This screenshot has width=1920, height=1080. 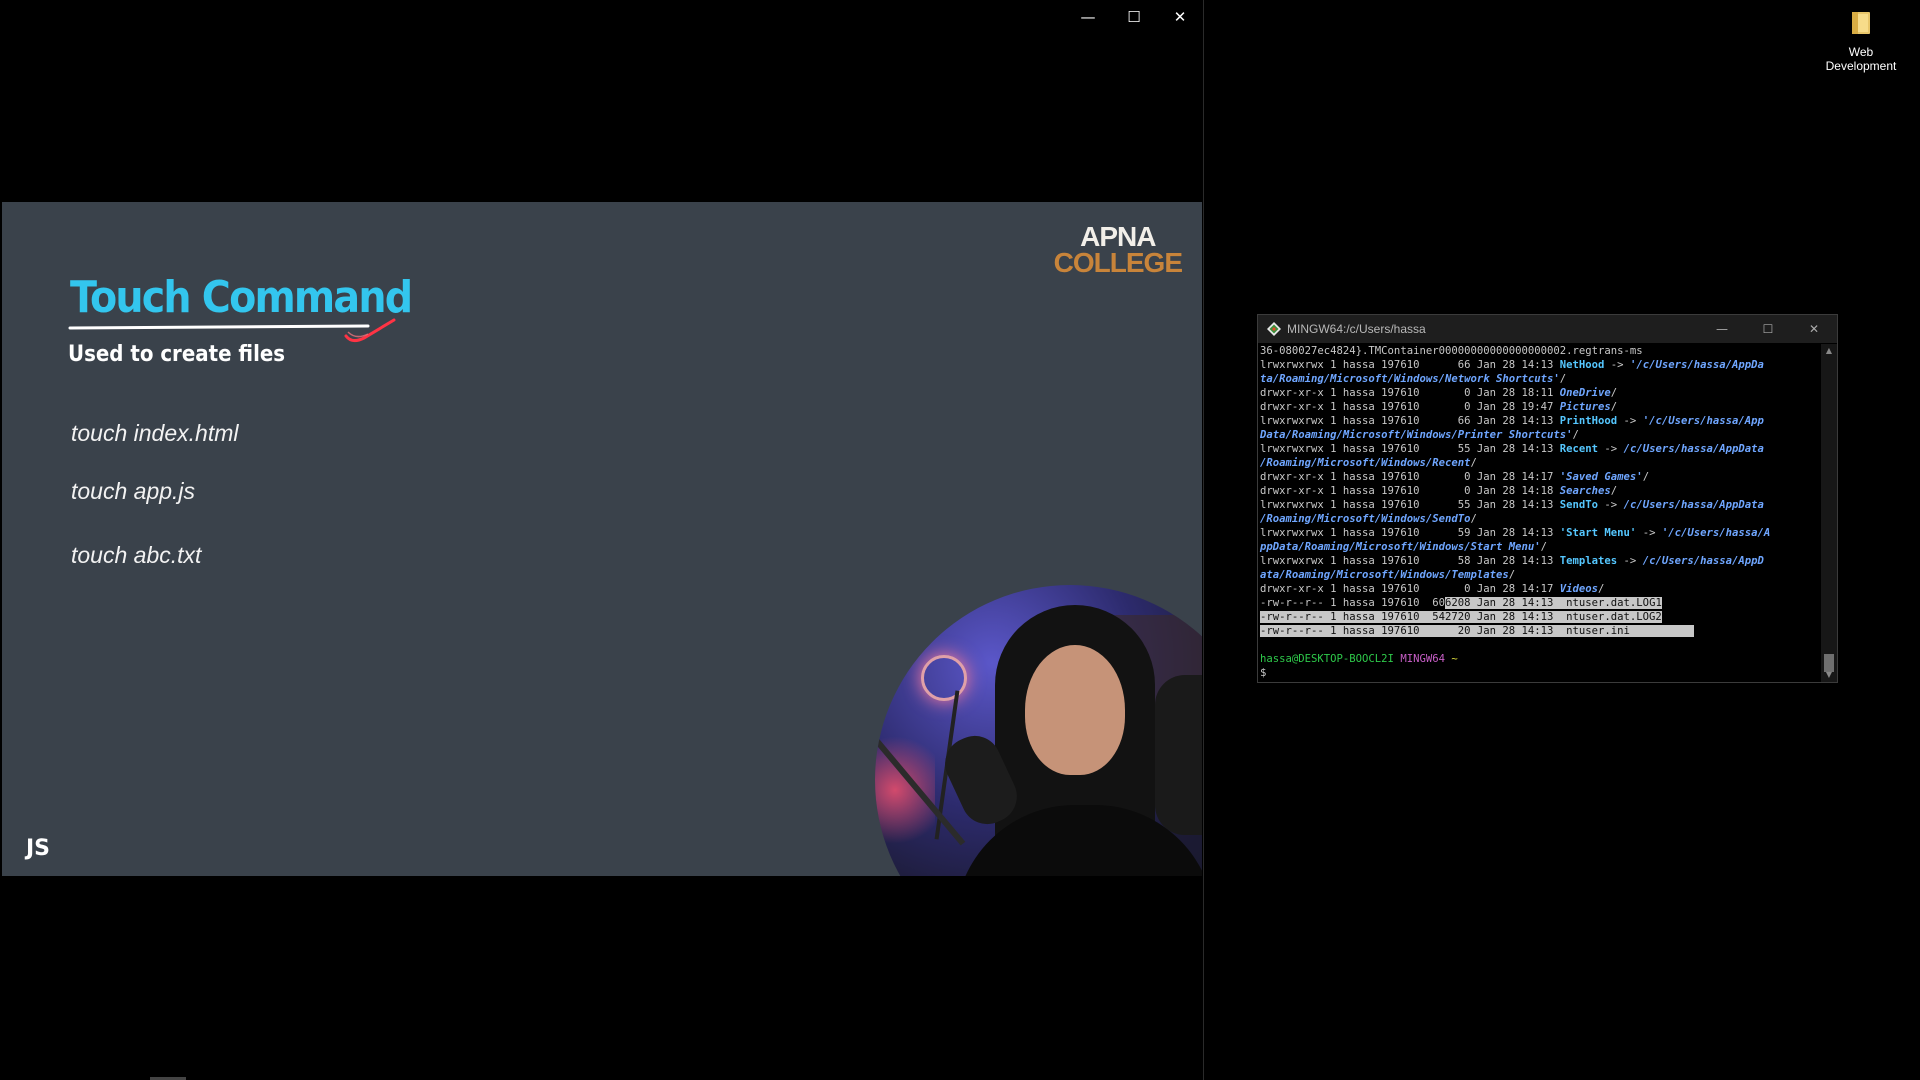 I want to click on terminal-text: /Roaming/Microsoft/Windows/SendTo, so click(x=1365, y=519).